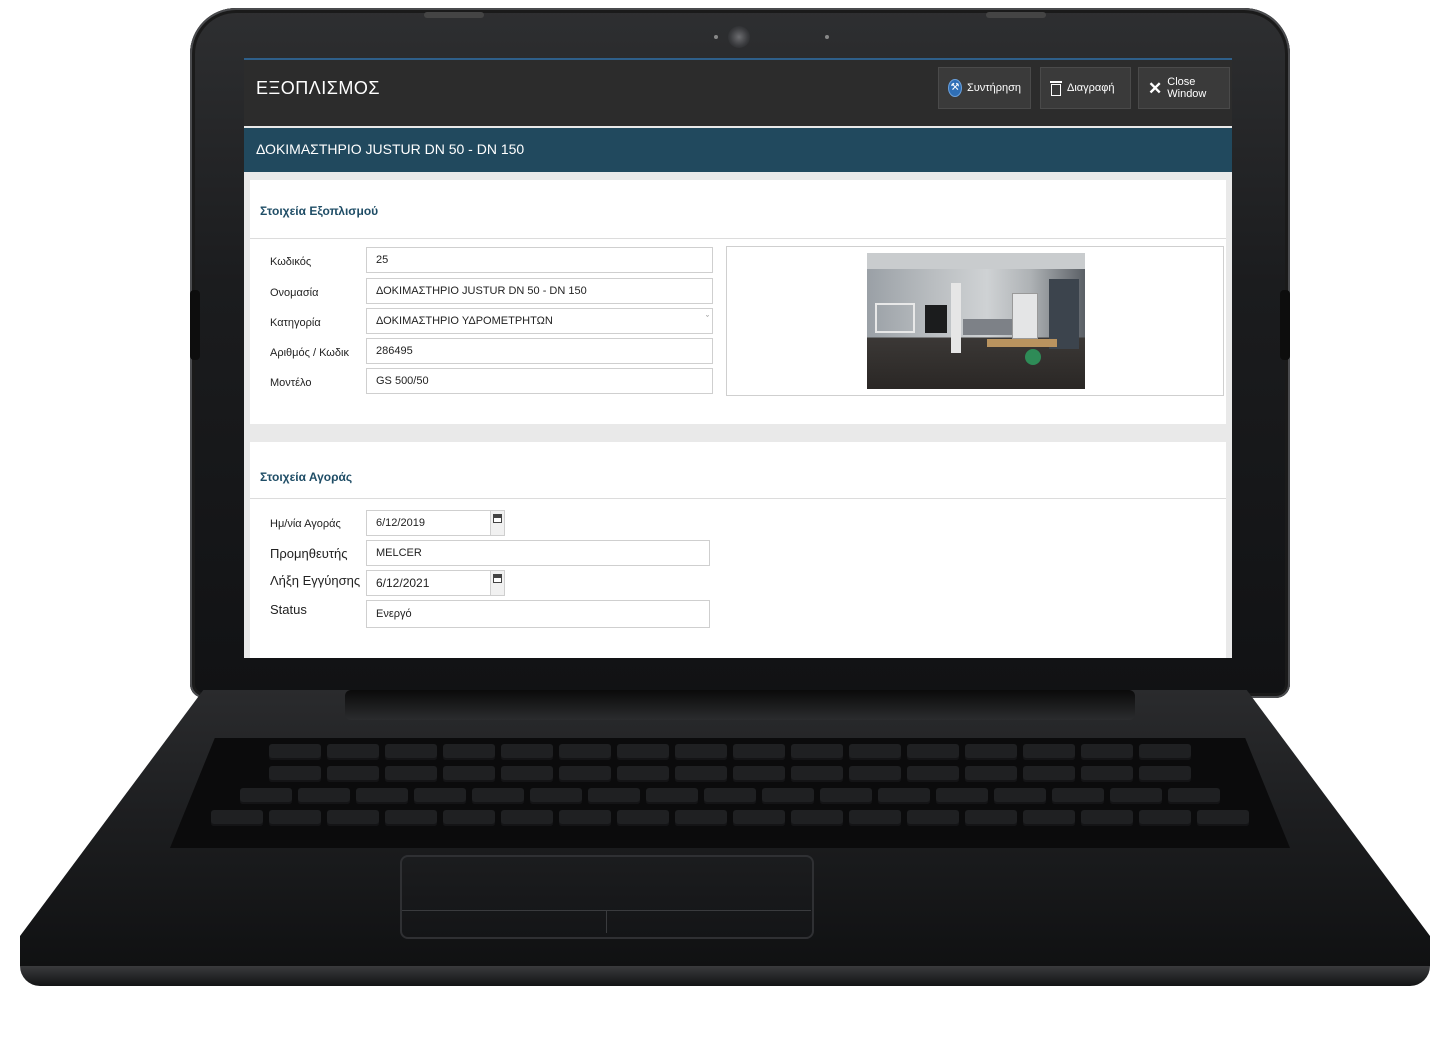 The height and width of the screenshot is (1059, 1450). I want to click on warranty-end-value: 6/12/2021, so click(403, 583).